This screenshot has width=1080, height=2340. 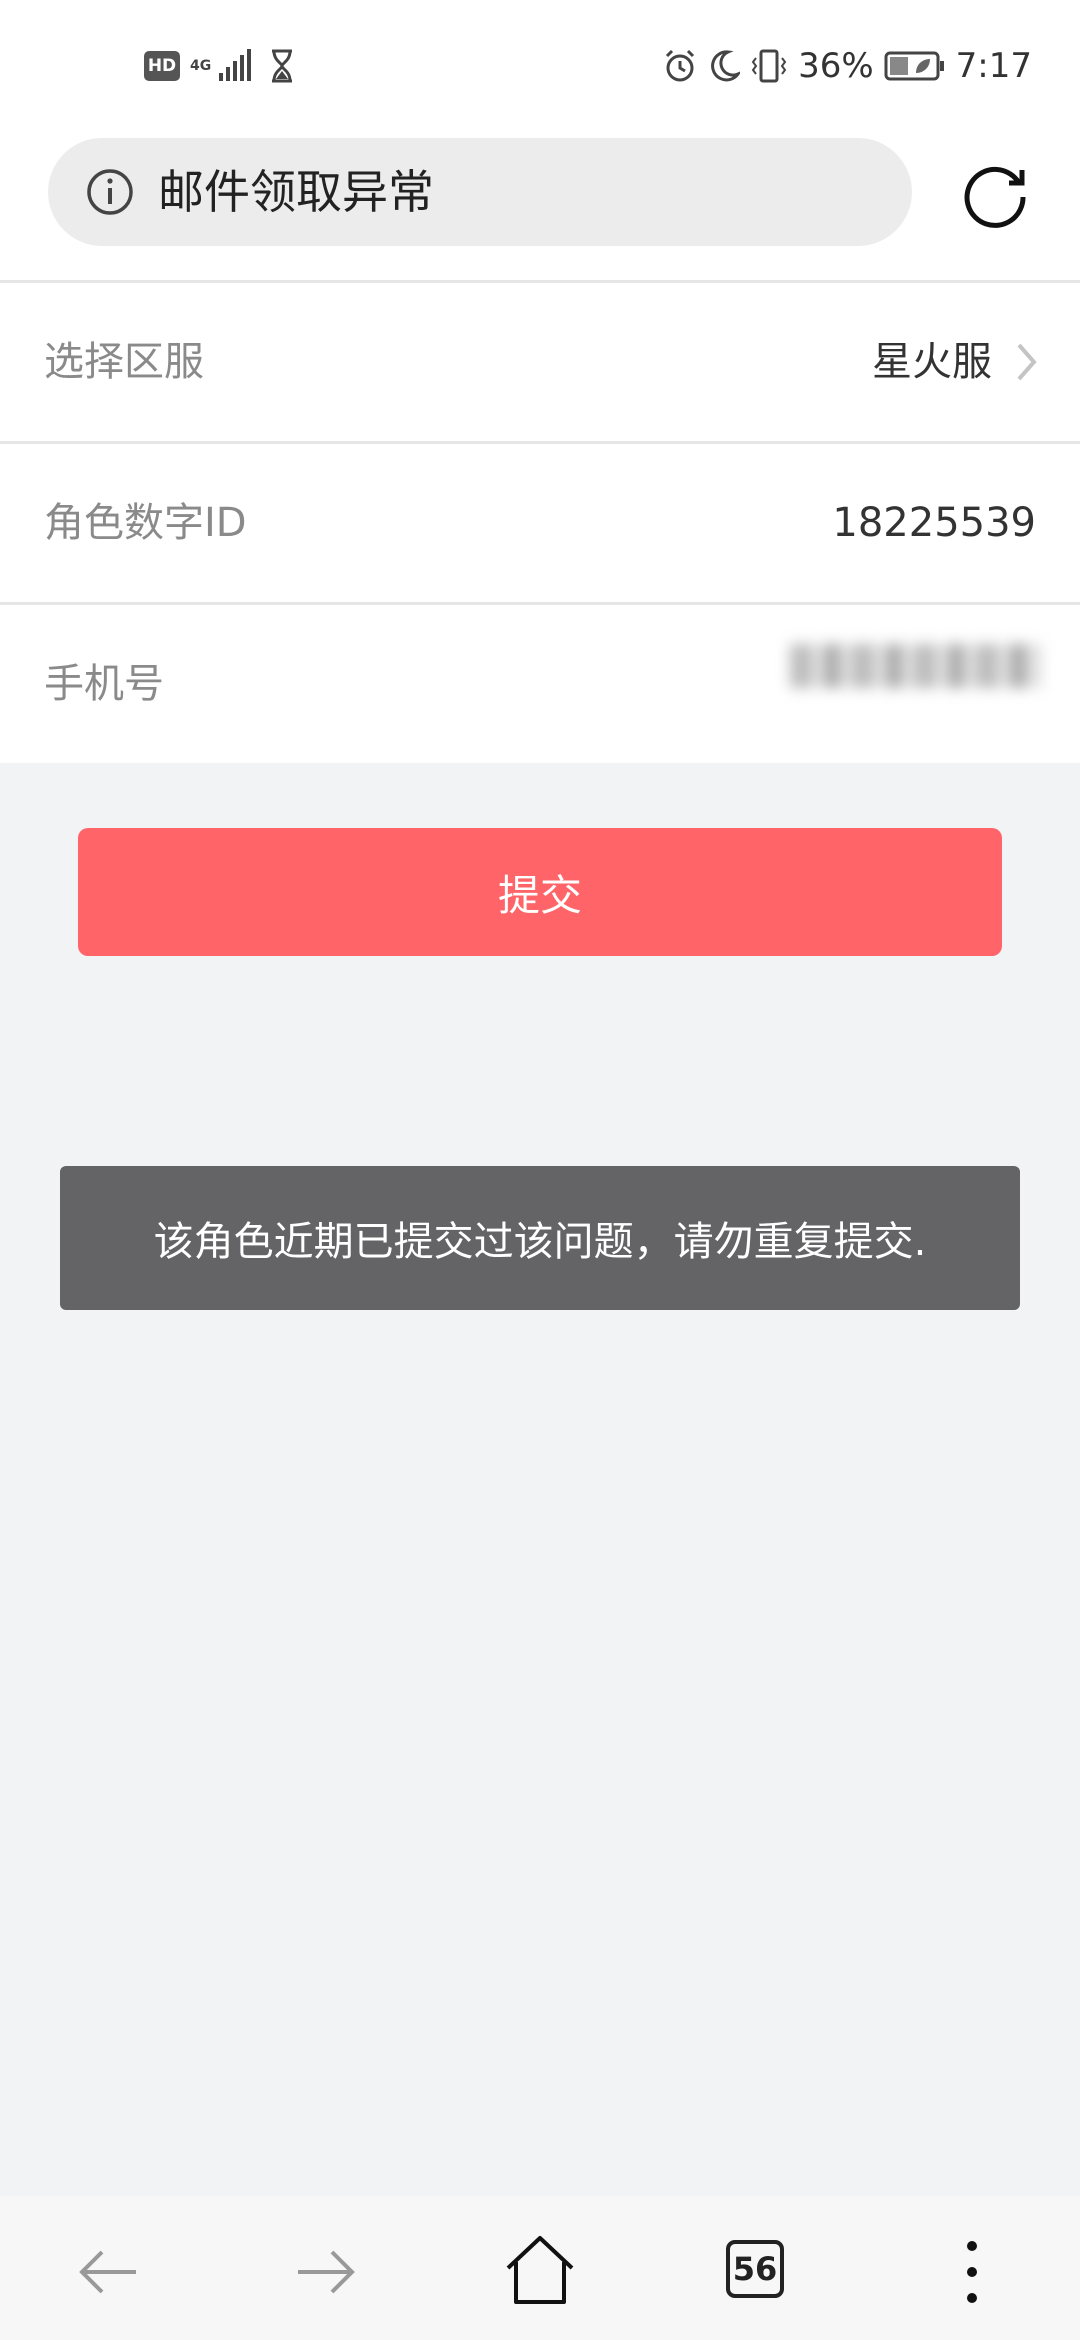 What do you see at coordinates (235, 65) in the screenshot?
I see `signal-icon` at bounding box center [235, 65].